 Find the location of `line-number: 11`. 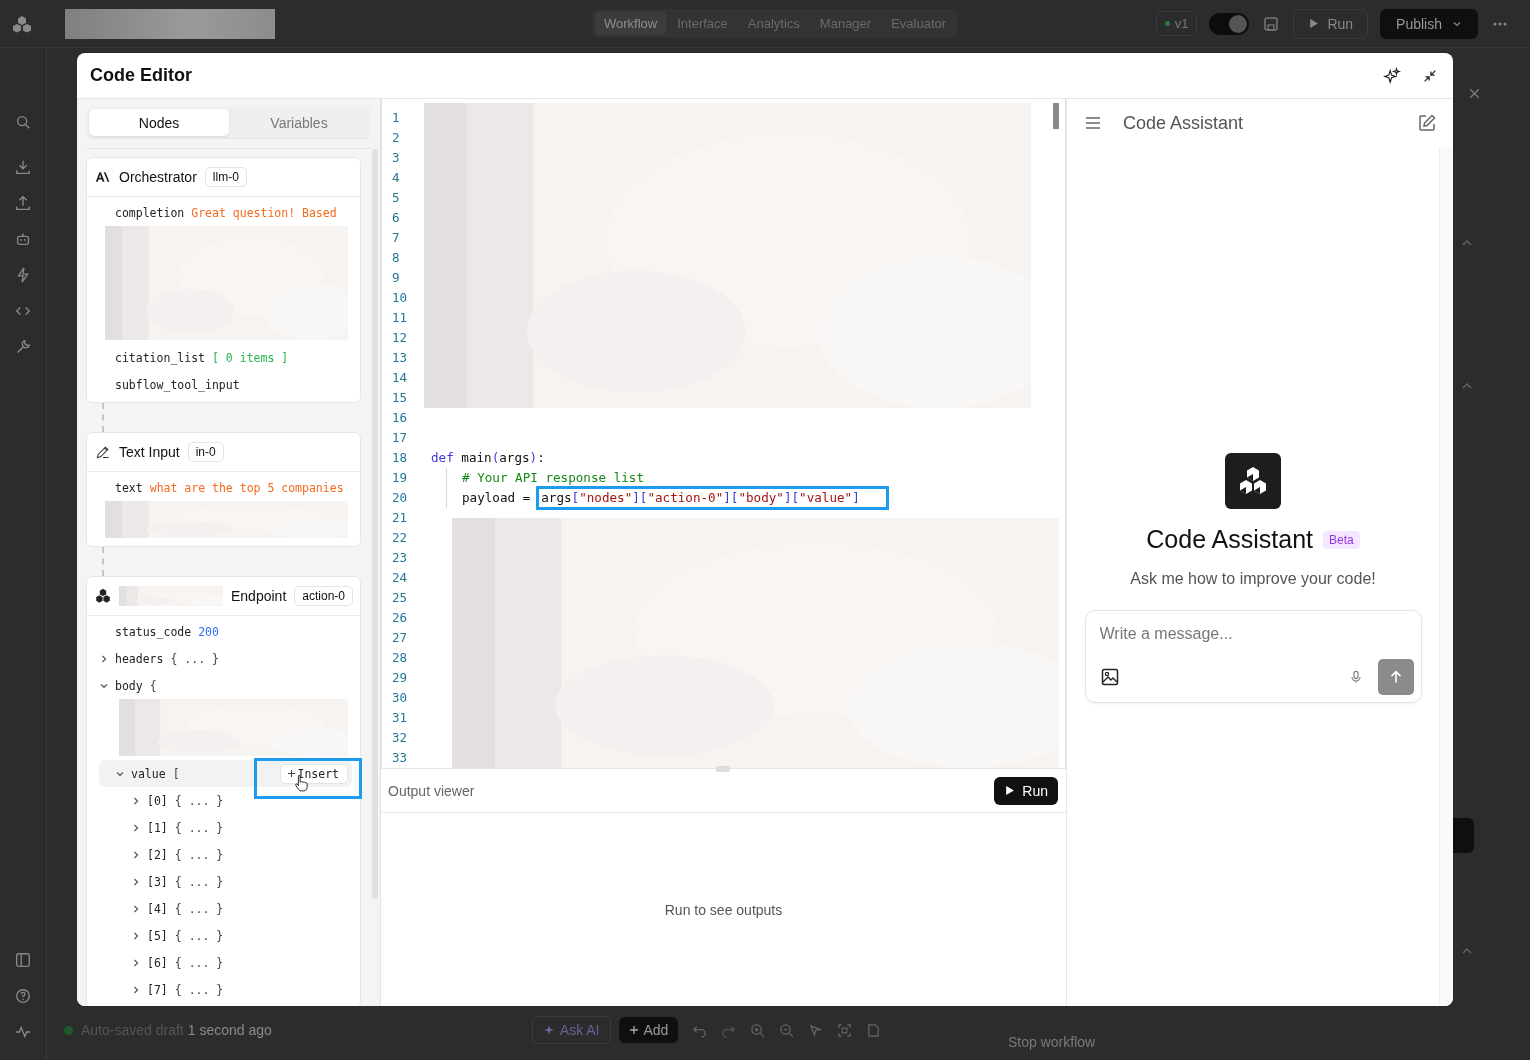

line-number: 11 is located at coordinates (400, 318).